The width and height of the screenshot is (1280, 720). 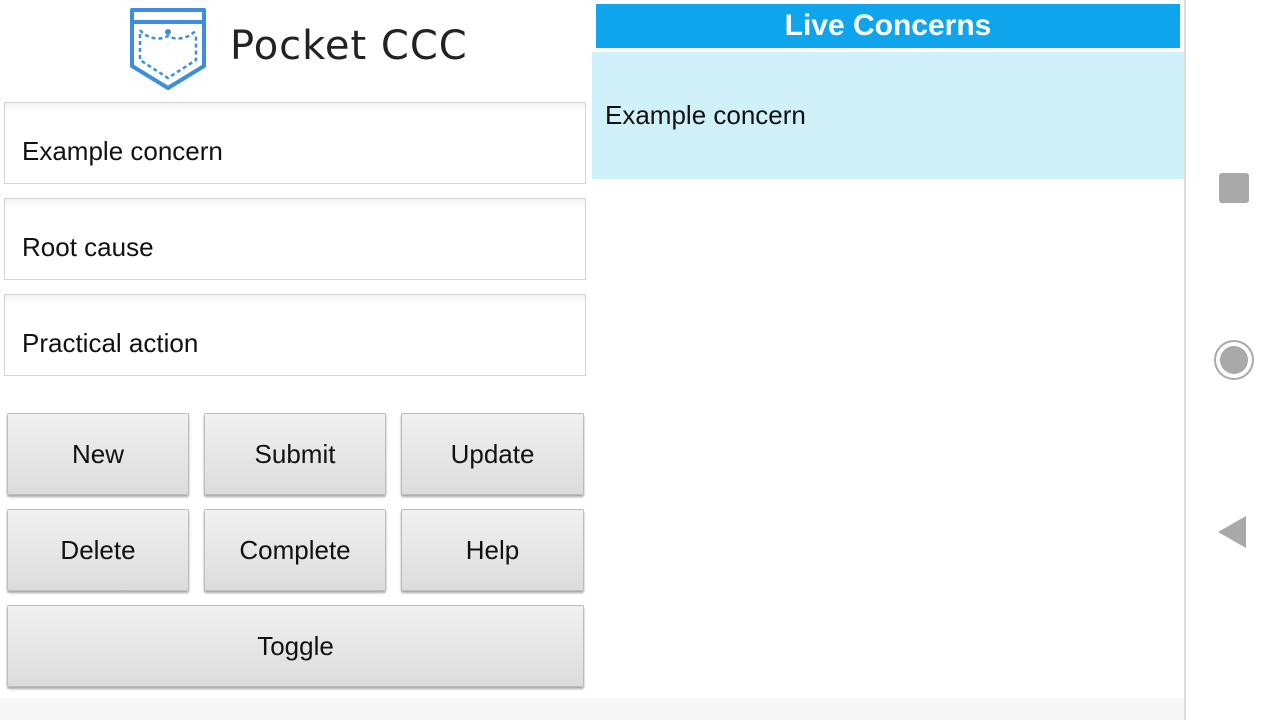 I want to click on toggle-button: Toggle, so click(x=295, y=646).